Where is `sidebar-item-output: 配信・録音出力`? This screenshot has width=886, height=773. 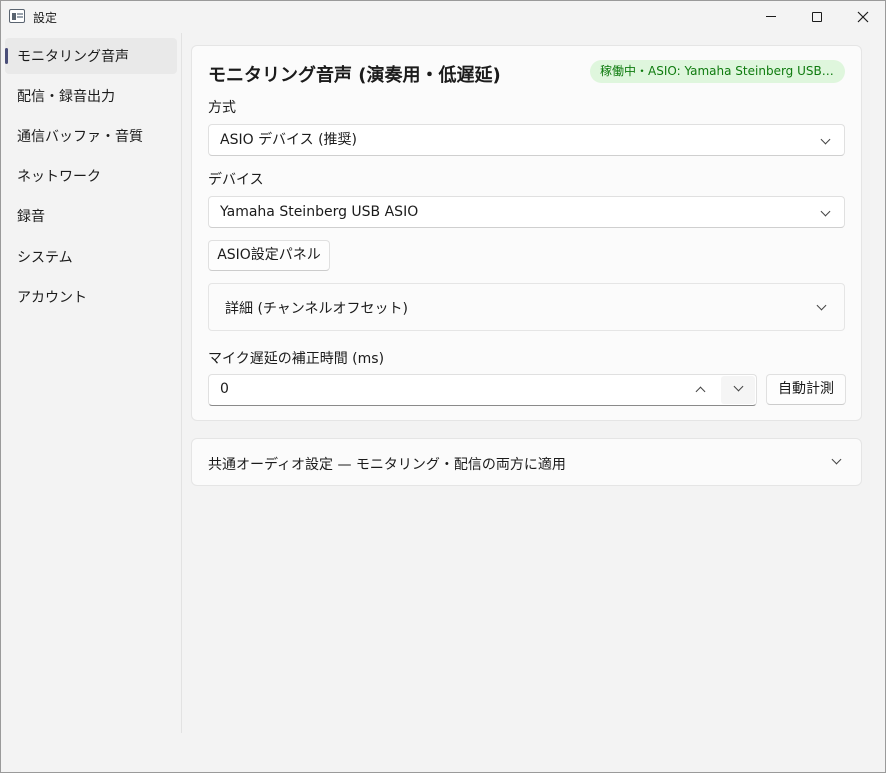 sidebar-item-output: 配信・録音出力 is located at coordinates (91, 96).